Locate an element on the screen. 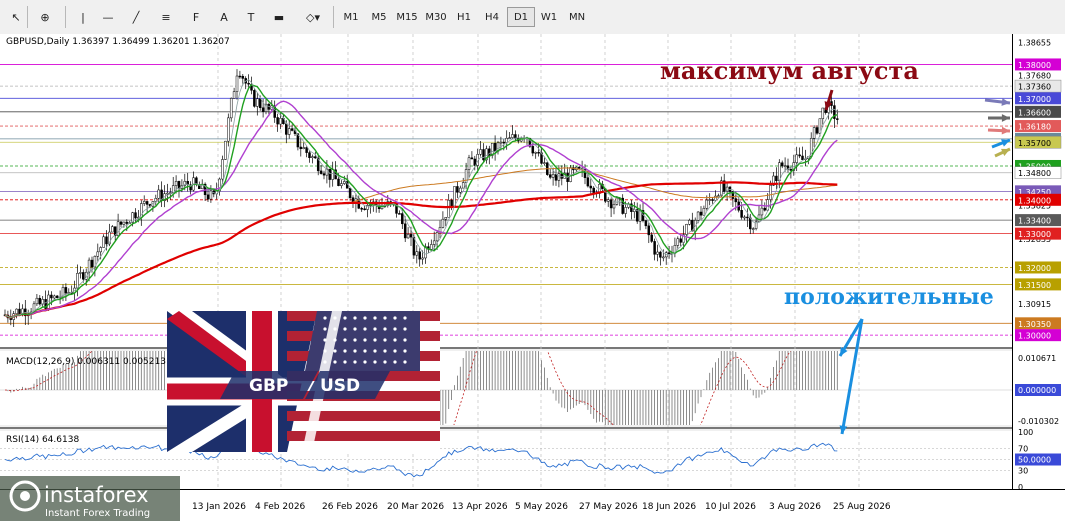  rectangle-icon: ▬ is located at coordinates (279, 17).